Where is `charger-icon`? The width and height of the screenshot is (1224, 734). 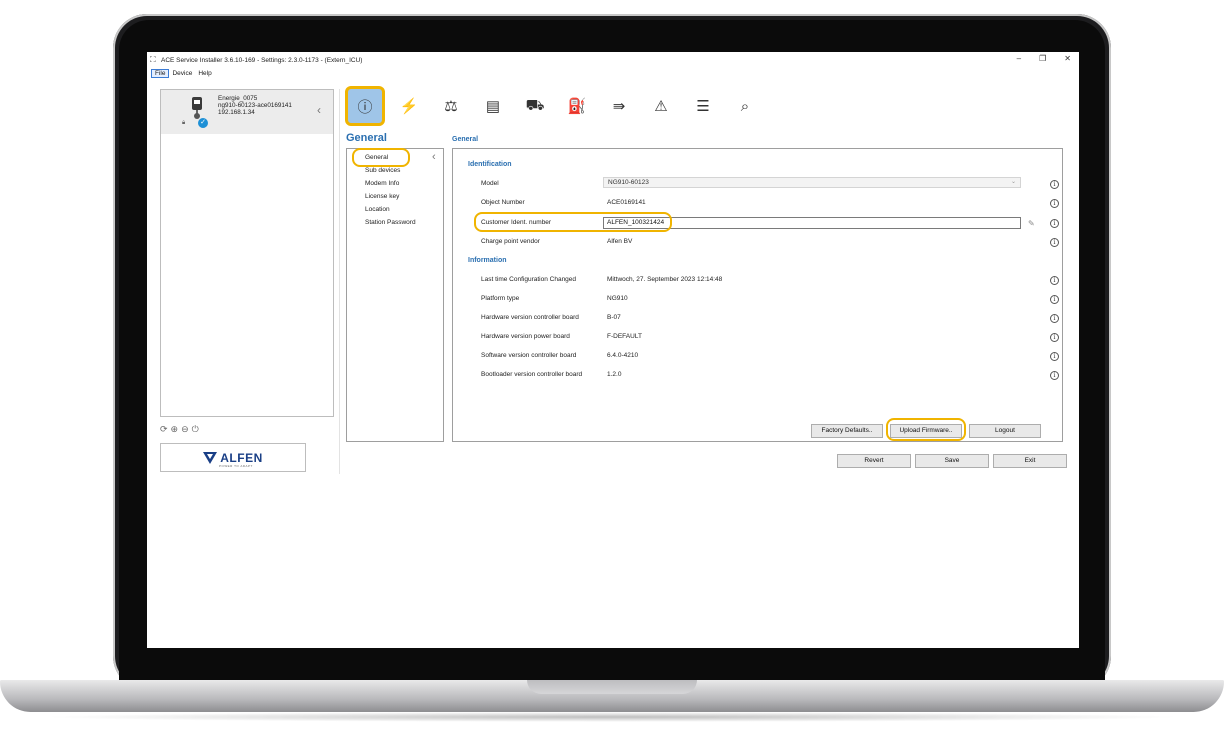 charger-icon is located at coordinates (197, 108).